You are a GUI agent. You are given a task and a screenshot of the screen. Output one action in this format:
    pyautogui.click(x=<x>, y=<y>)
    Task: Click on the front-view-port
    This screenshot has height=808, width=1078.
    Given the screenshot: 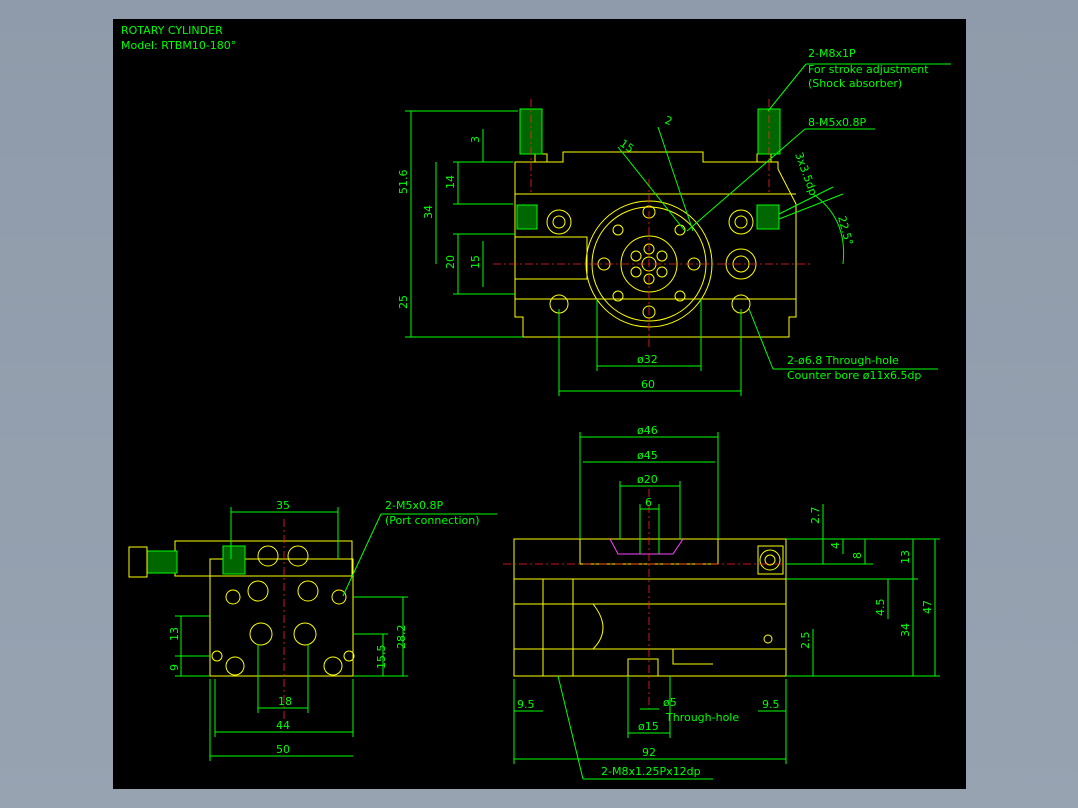 What is the action you would take?
    pyautogui.click(x=770, y=560)
    